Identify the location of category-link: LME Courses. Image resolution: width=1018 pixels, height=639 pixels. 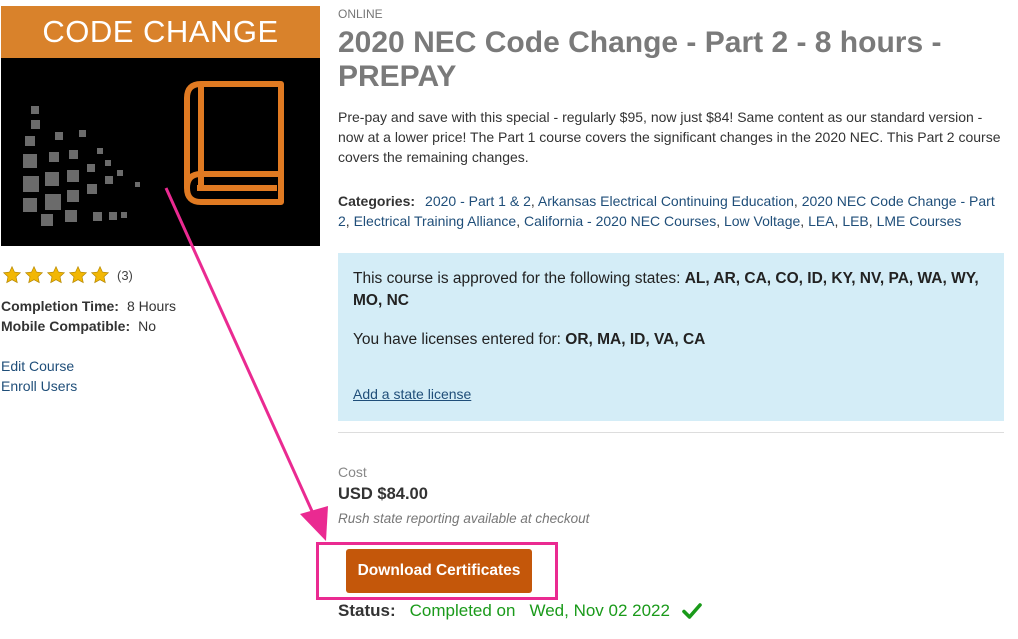
(919, 221).